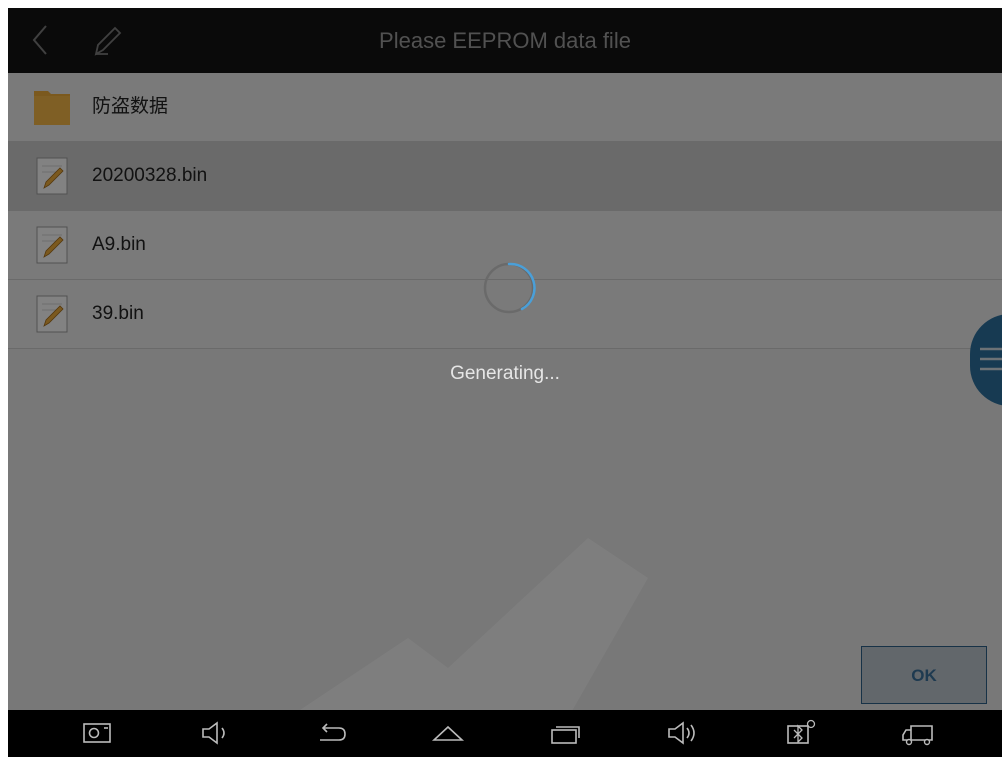  What do you see at coordinates (331, 733) in the screenshot?
I see `back-arrow-icon` at bounding box center [331, 733].